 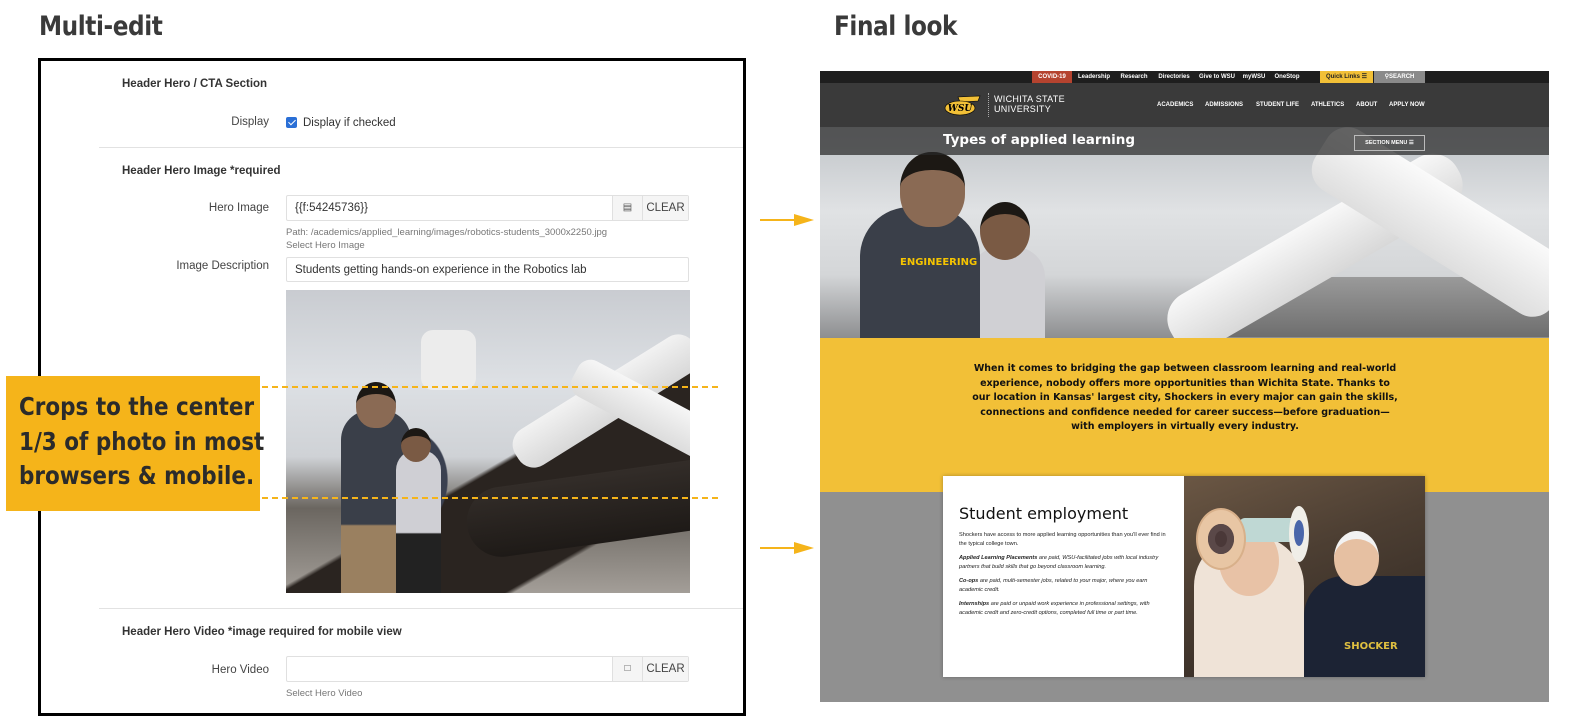 What do you see at coordinates (1174, 77) in the screenshot?
I see `topbar-link-directories: Directories` at bounding box center [1174, 77].